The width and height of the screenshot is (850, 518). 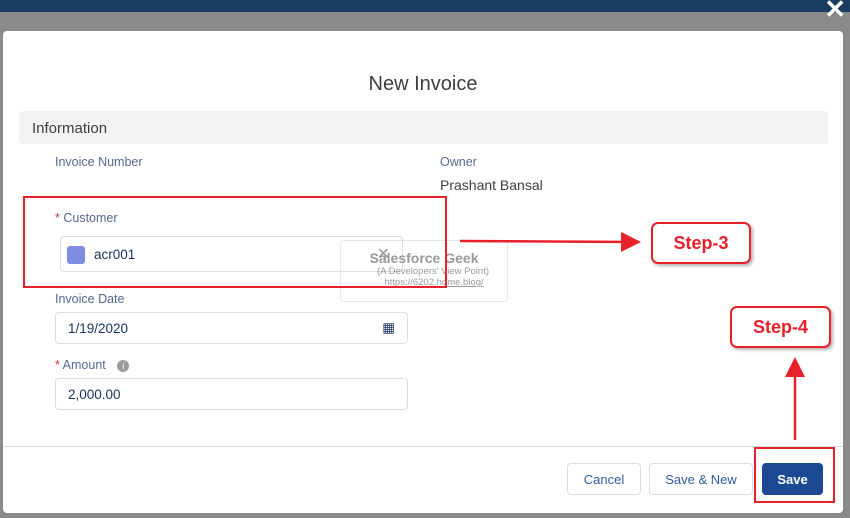 What do you see at coordinates (780, 327) in the screenshot?
I see `step4-callout: Step-4` at bounding box center [780, 327].